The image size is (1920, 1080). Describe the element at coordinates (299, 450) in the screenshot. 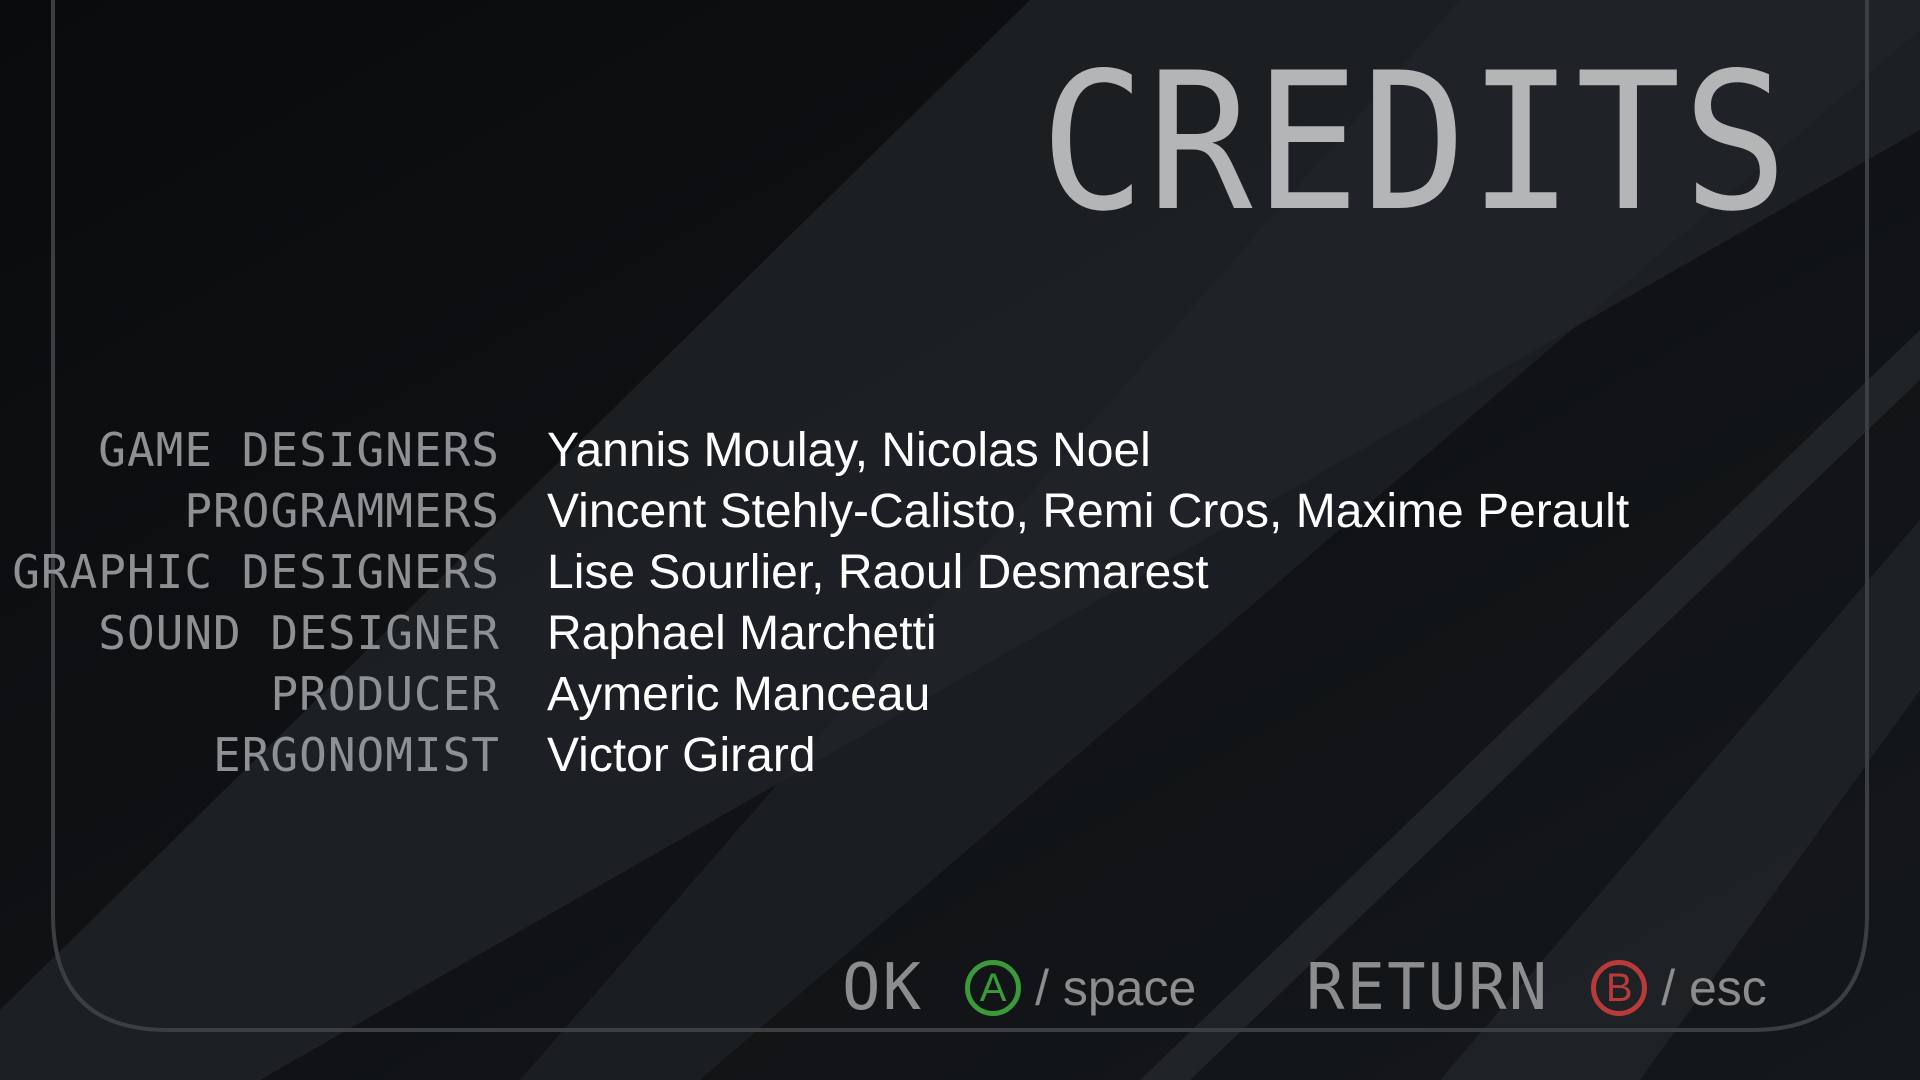

I see `role-label: GAME DESIGNERS` at that location.